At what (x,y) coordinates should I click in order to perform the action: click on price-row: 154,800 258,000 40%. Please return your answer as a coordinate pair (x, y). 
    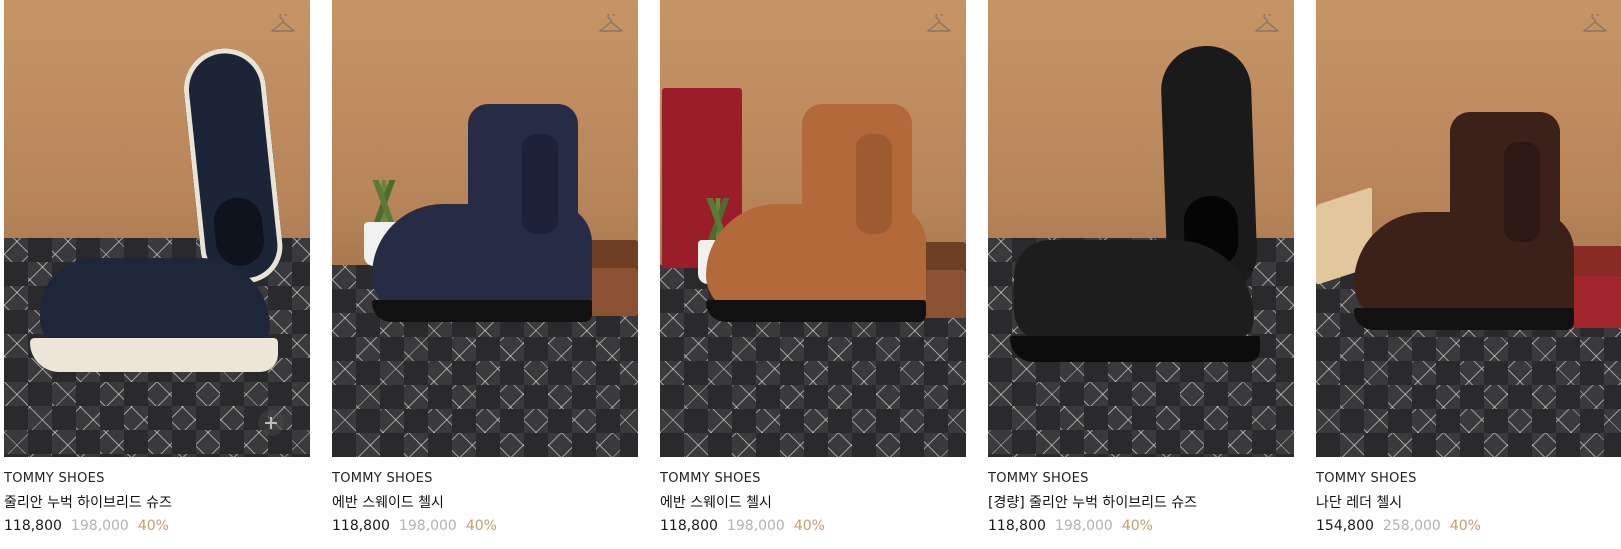
    Looking at the image, I should click on (1468, 526).